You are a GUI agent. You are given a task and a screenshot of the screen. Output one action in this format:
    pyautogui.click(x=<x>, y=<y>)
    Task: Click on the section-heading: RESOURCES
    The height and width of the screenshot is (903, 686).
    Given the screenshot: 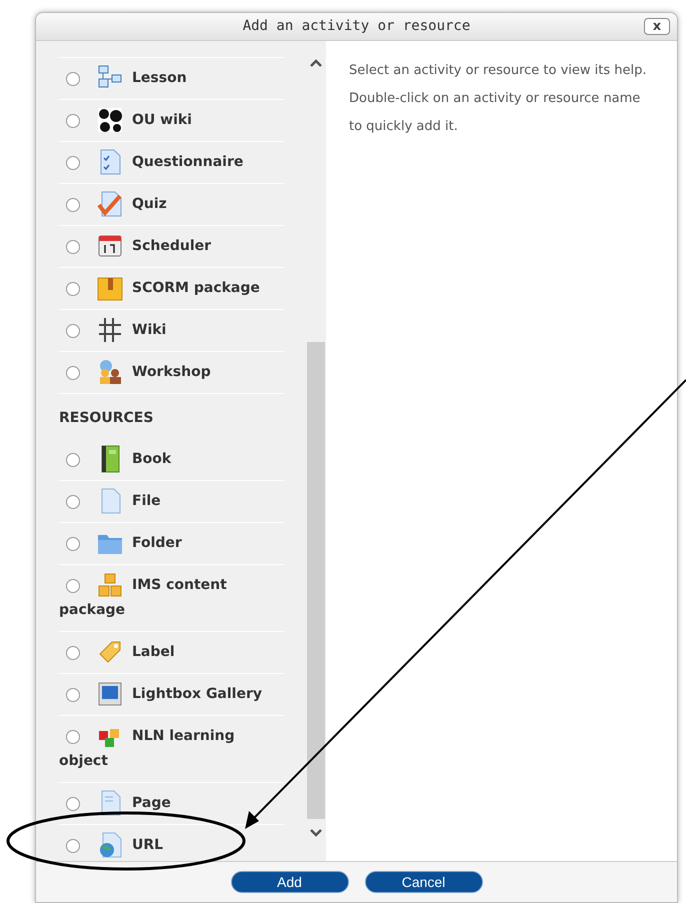 What is the action you would take?
    pyautogui.click(x=106, y=418)
    